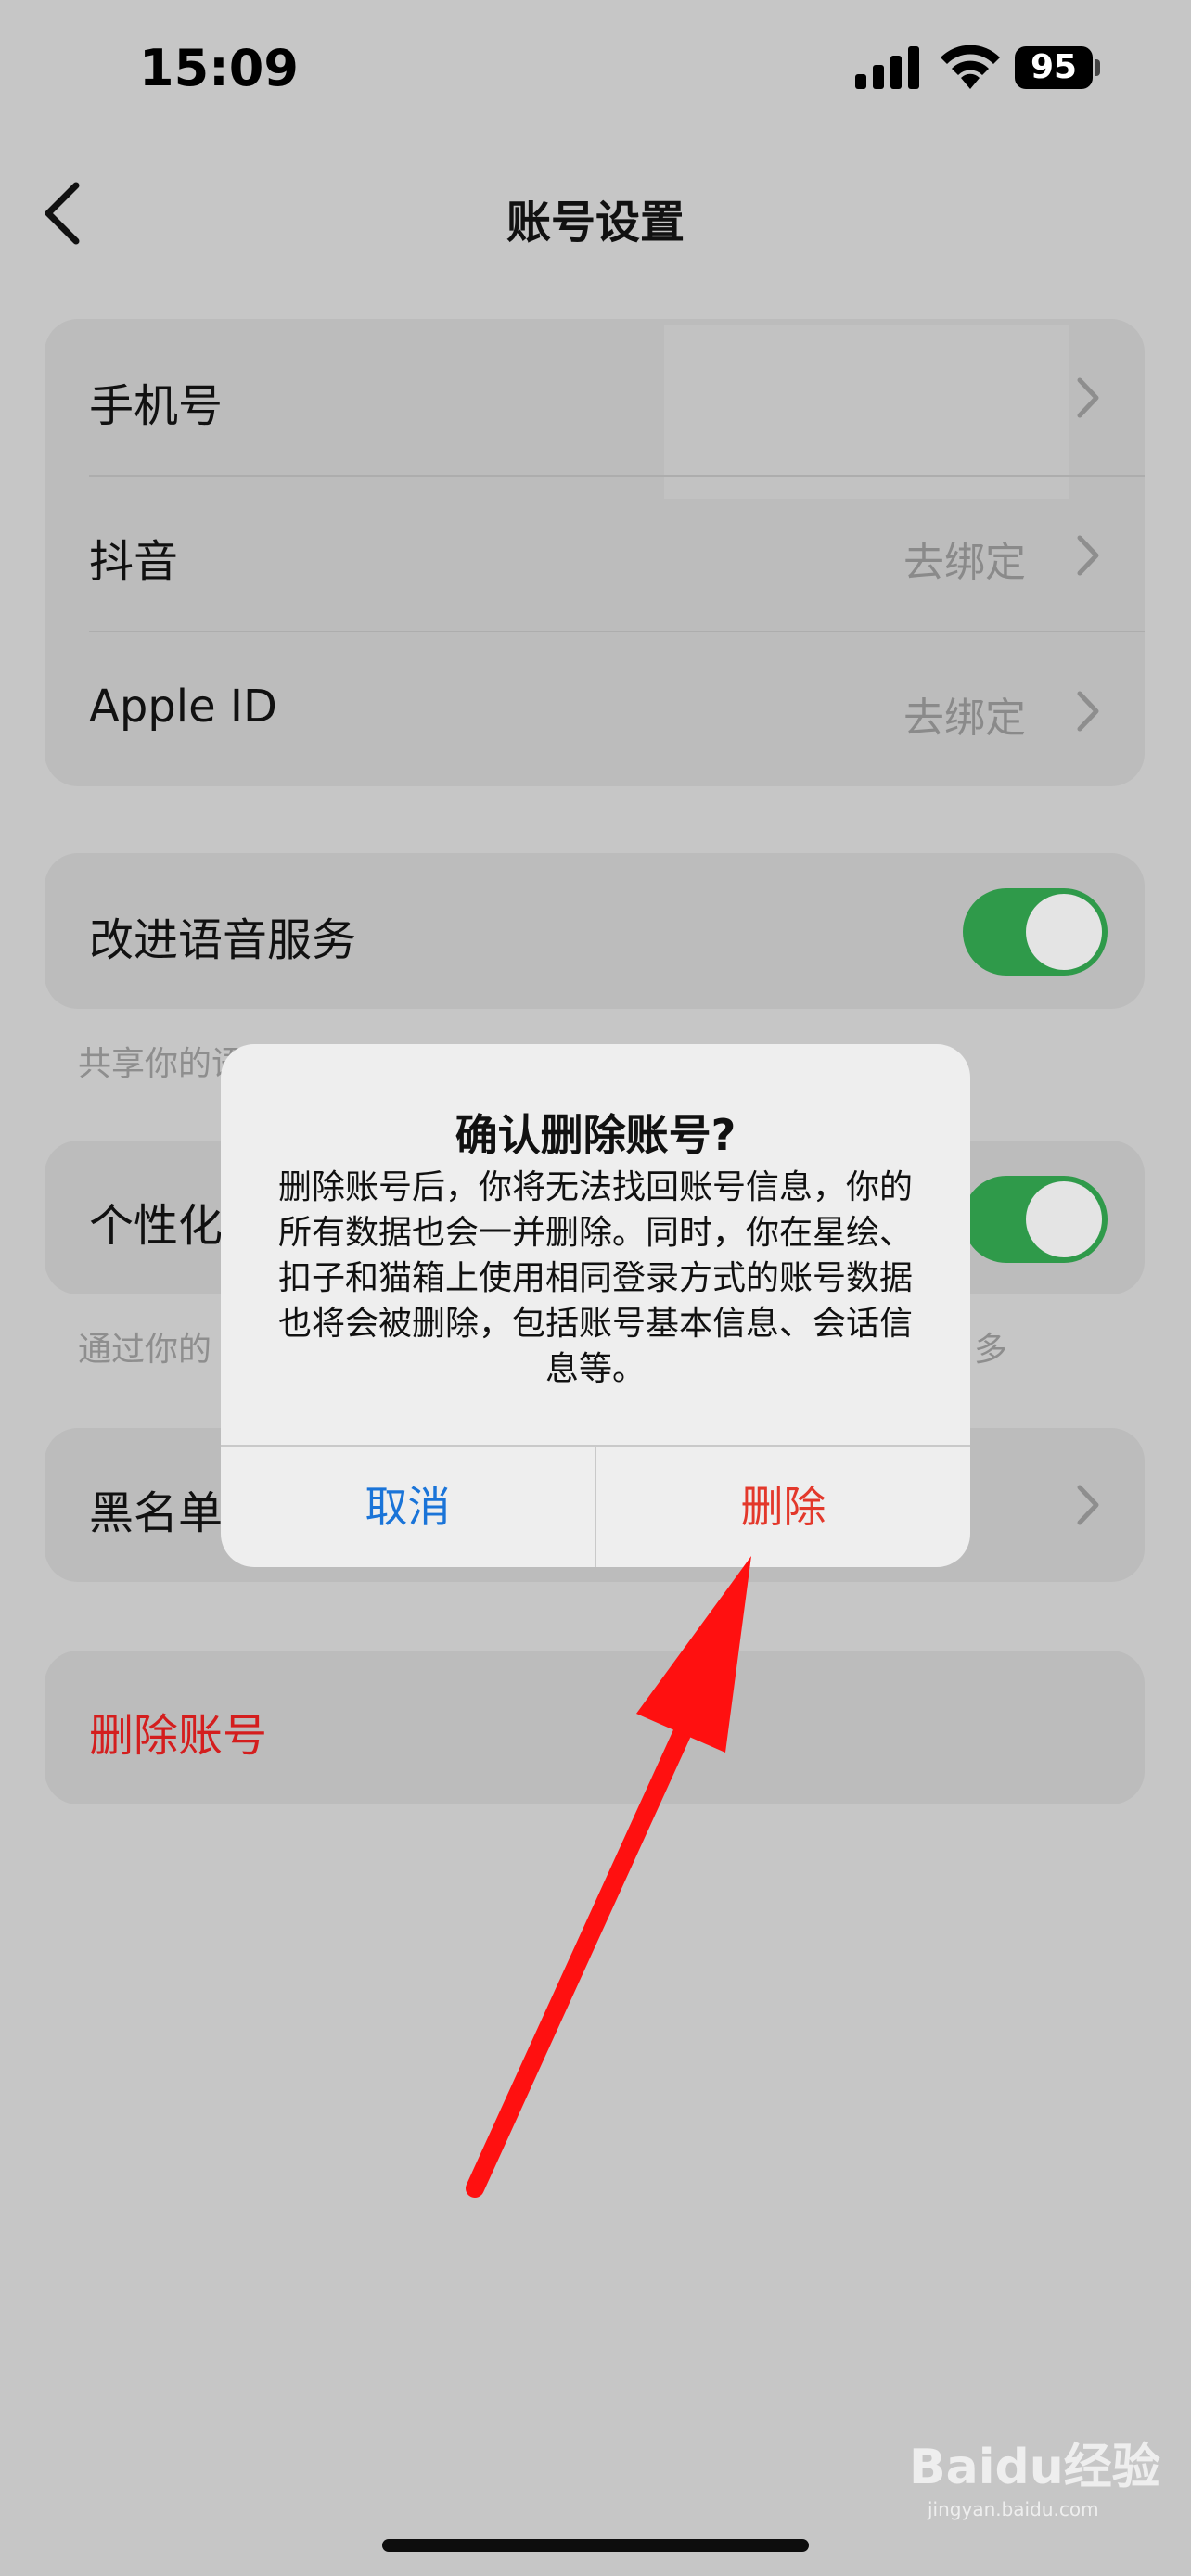  Describe the element at coordinates (608, 1877) in the screenshot. I see `annotation-arrow-icon` at that location.